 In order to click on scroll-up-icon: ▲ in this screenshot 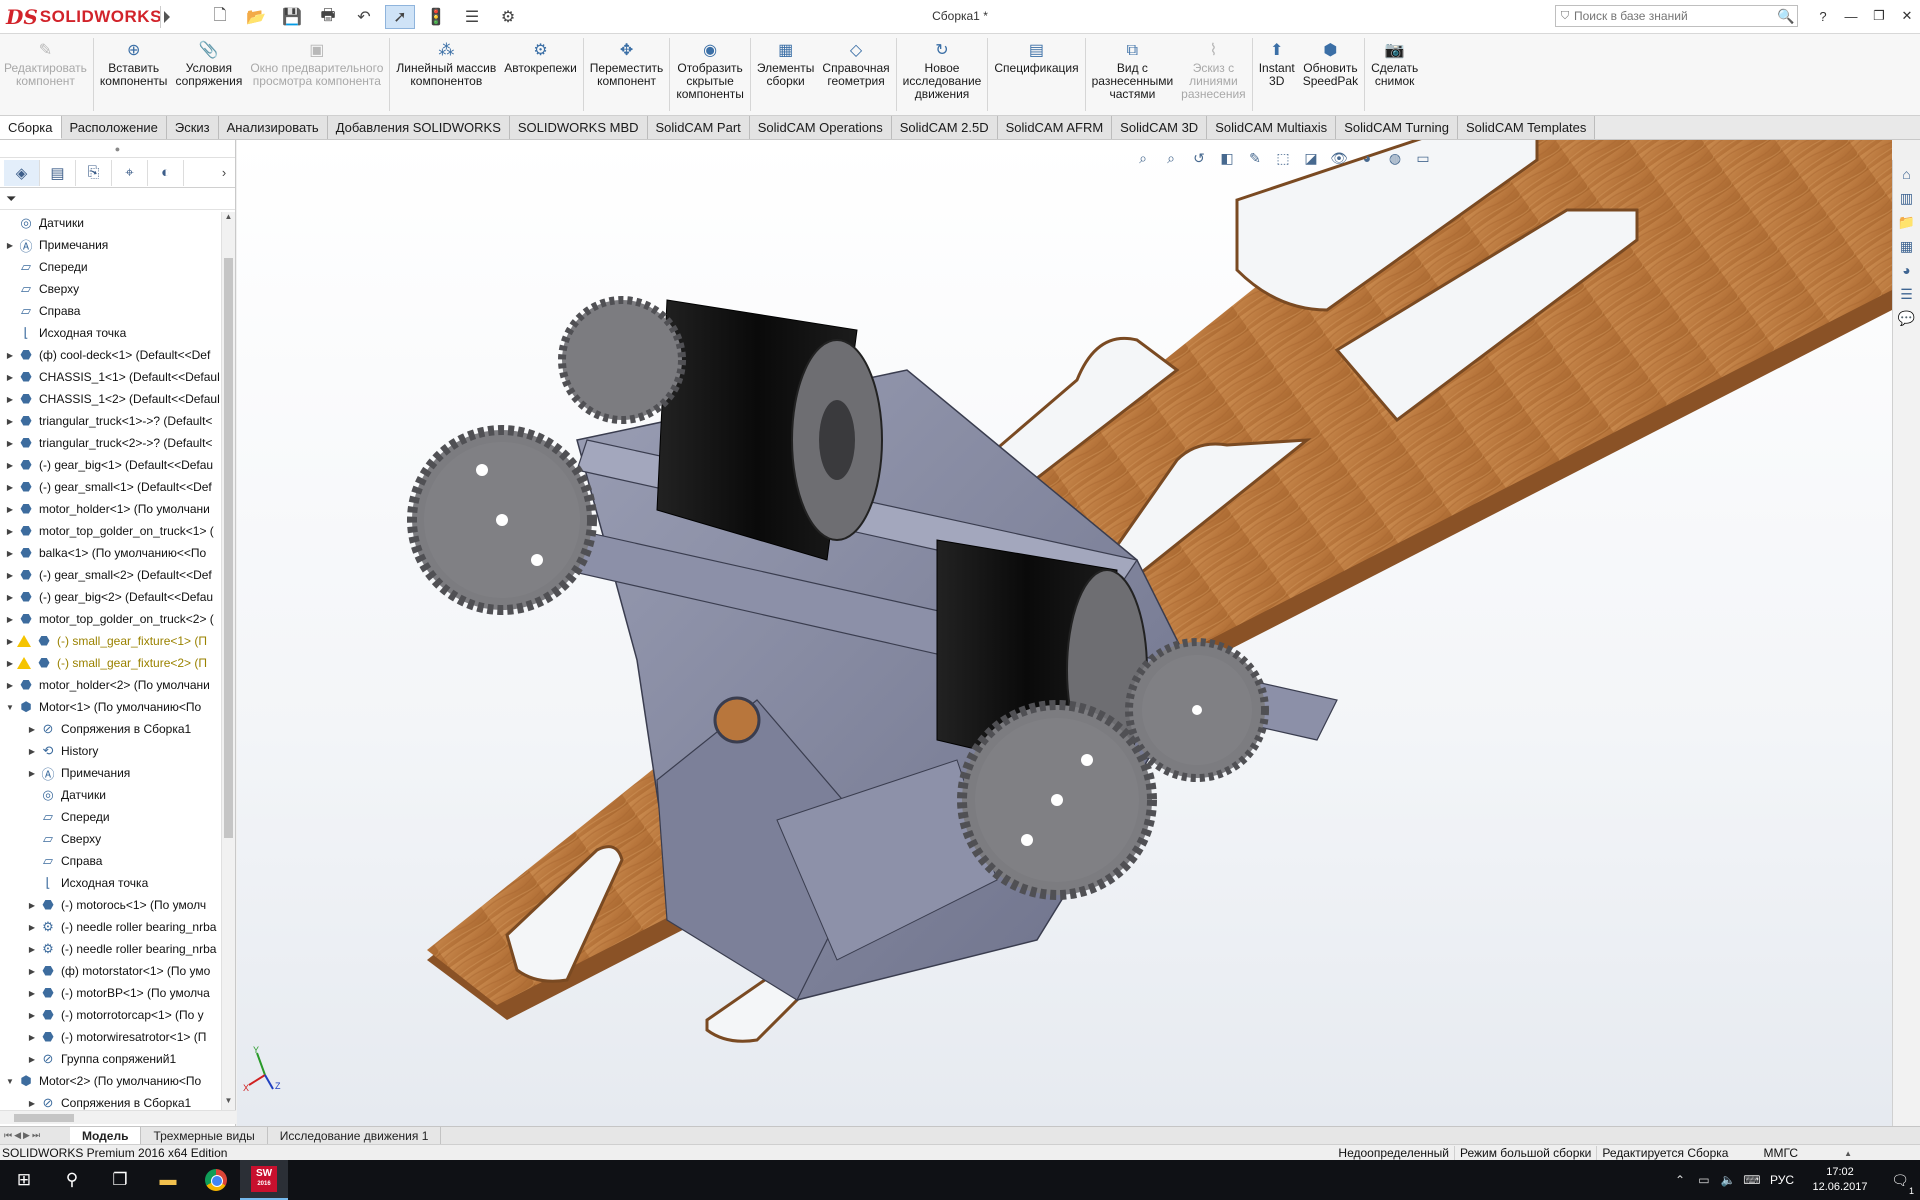, I will do `click(228, 219)`.